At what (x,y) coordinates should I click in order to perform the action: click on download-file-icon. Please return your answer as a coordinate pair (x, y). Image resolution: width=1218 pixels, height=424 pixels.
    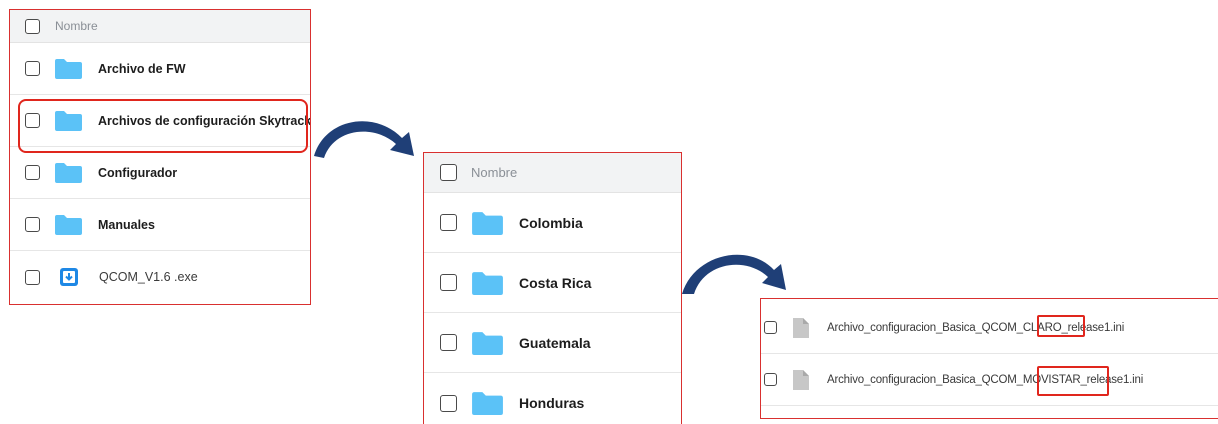
    Looking at the image, I should click on (69, 277).